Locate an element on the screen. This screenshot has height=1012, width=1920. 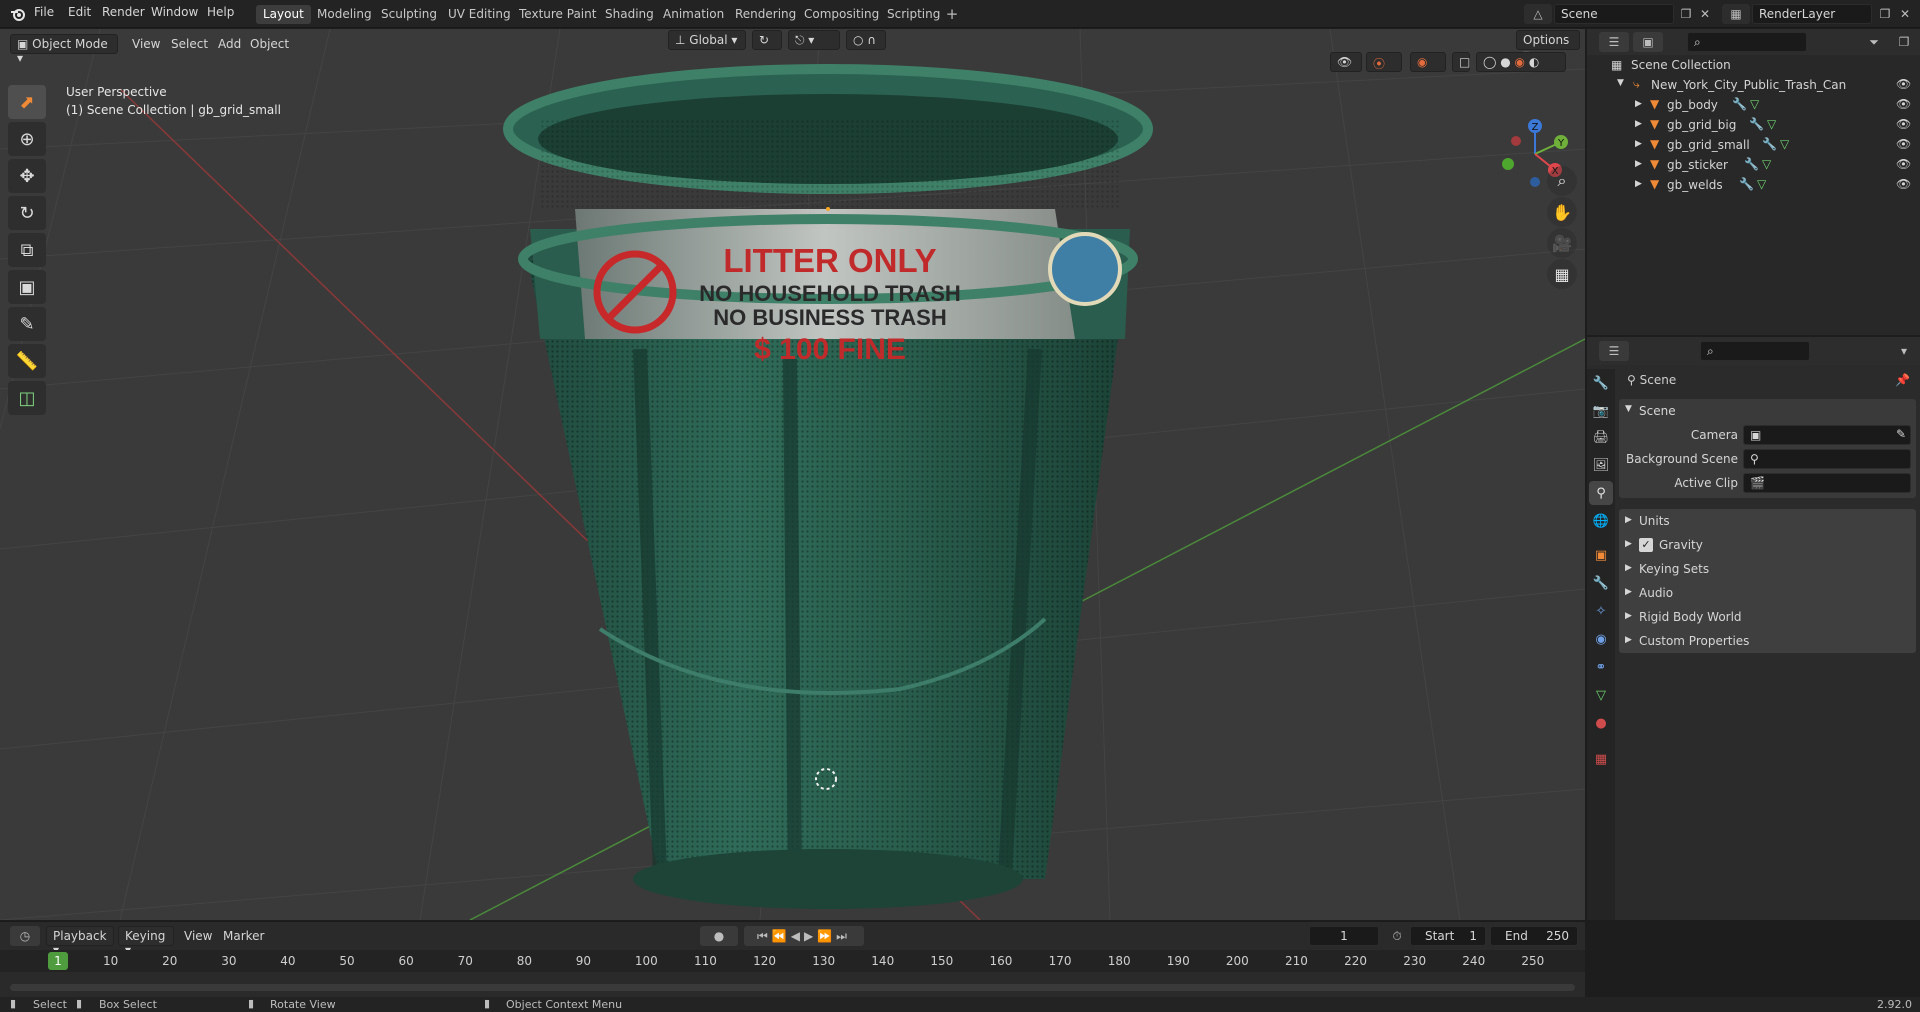
tab-modeling: Modeling is located at coordinates (344, 14).